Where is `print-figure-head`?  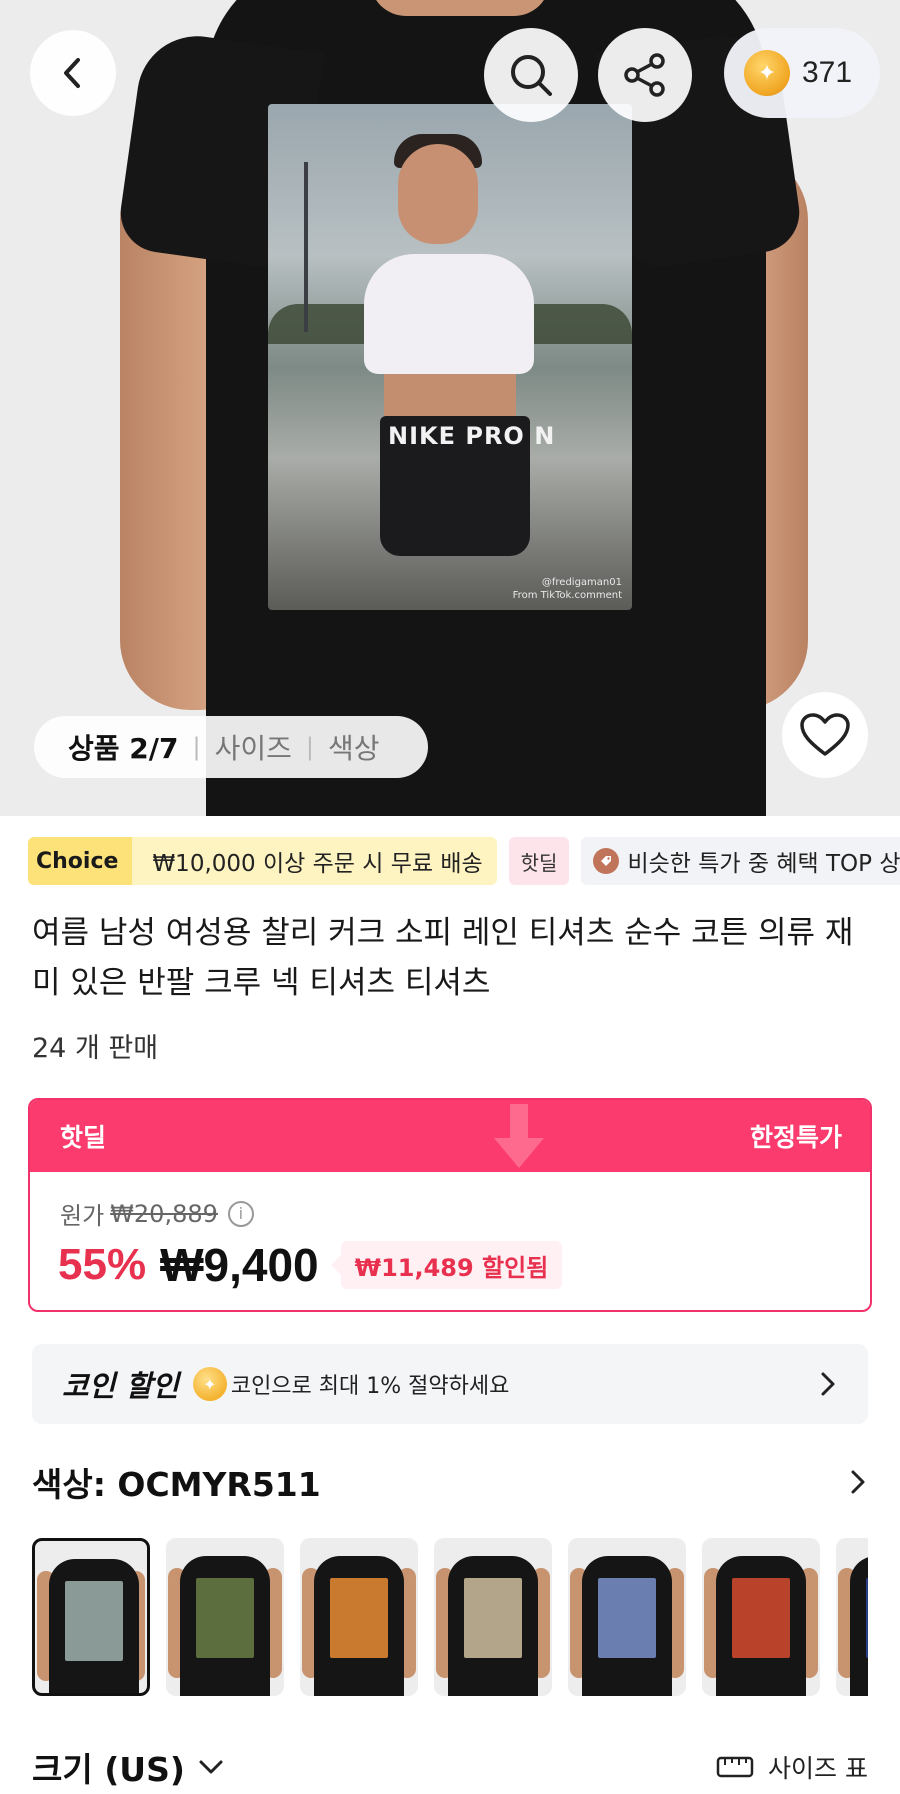
print-figure-head is located at coordinates (438, 194).